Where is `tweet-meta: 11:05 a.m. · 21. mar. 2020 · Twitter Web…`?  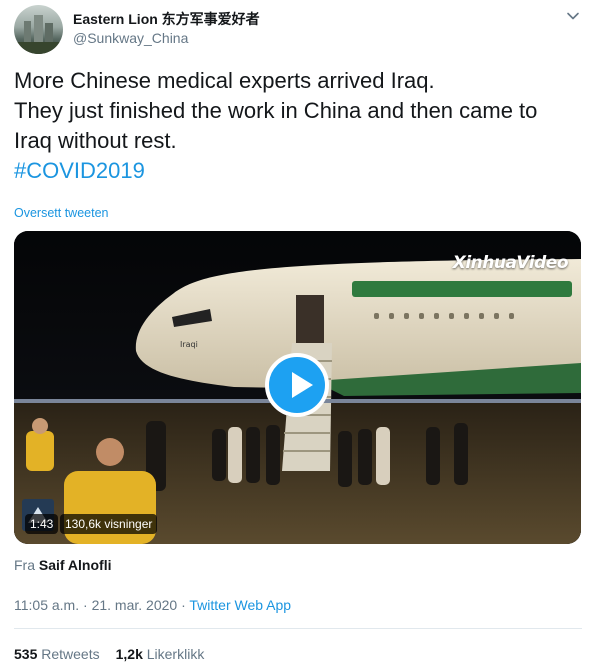 tweet-meta: 11:05 a.m. · 21. mar. 2020 · Twitter Web… is located at coordinates (152, 605).